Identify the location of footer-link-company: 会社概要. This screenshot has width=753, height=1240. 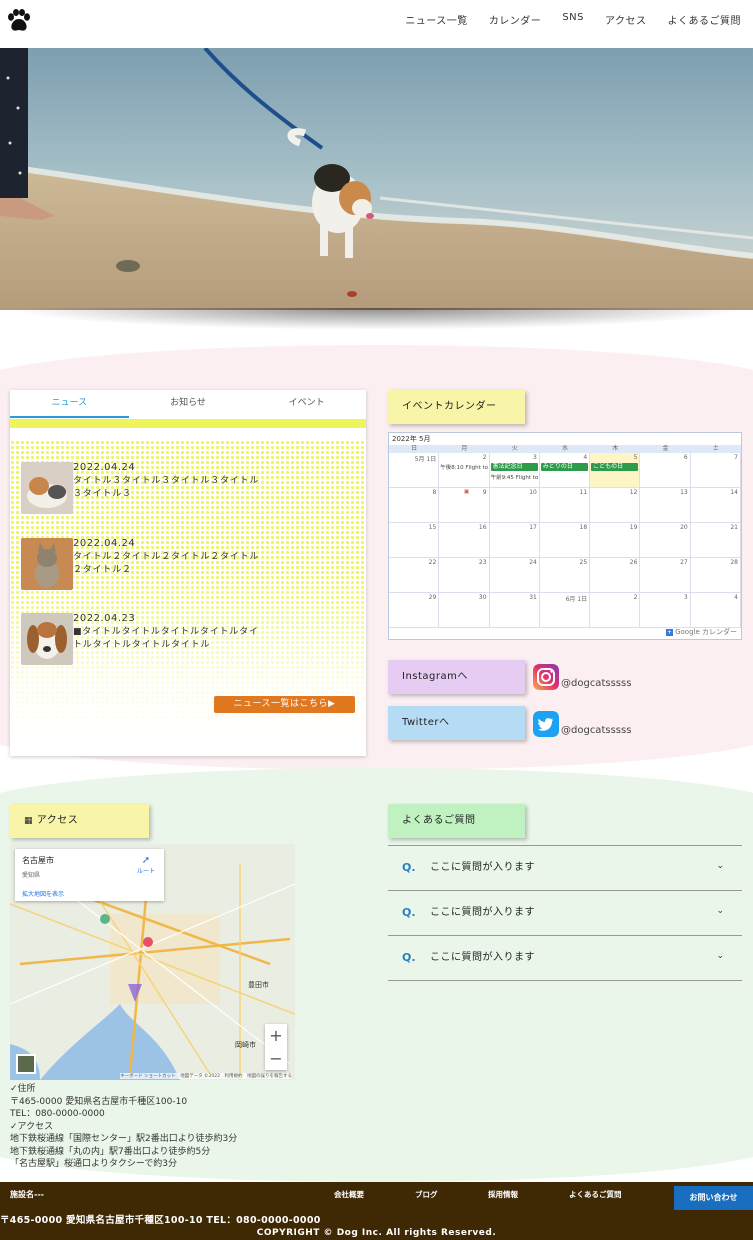
(349, 1194).